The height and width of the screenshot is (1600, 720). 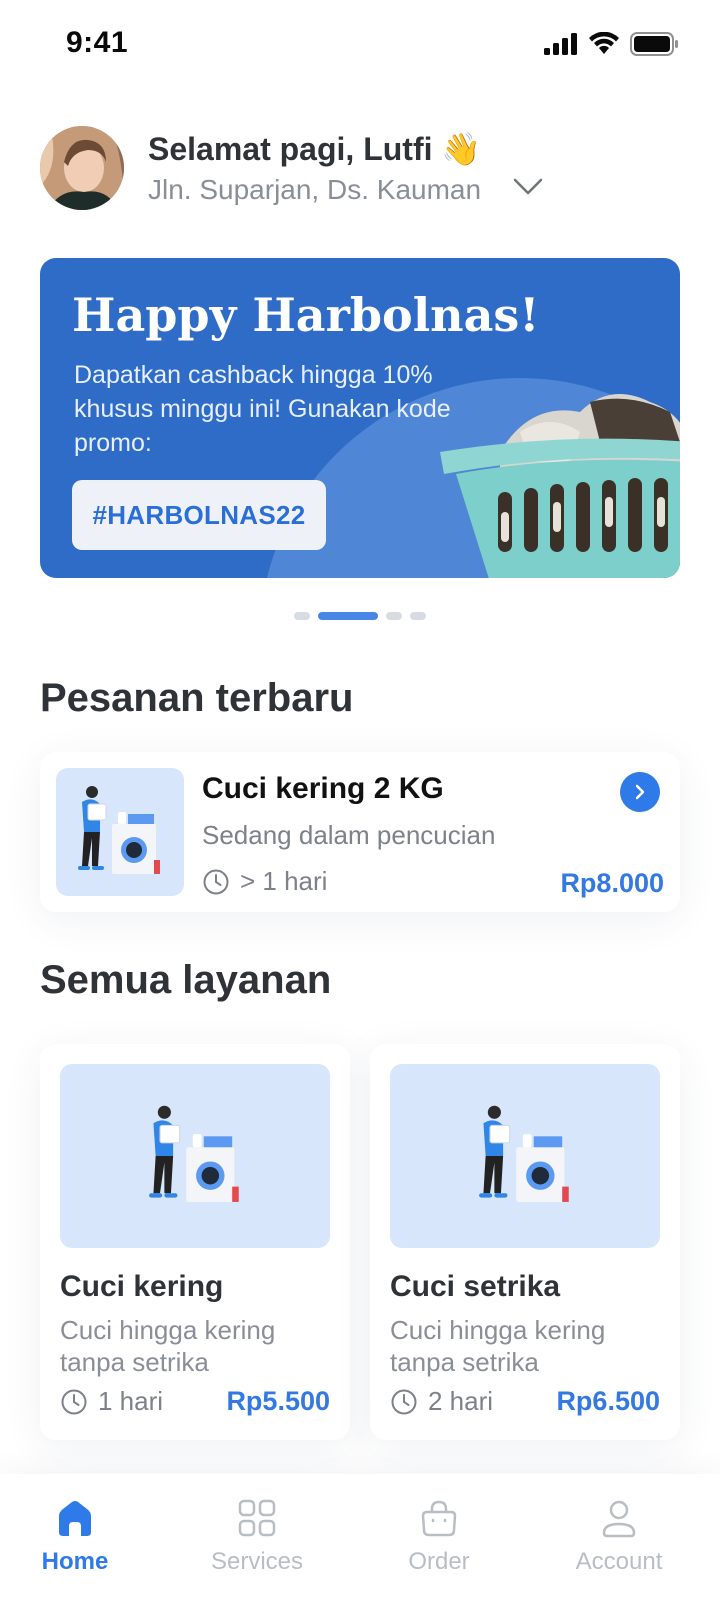 I want to click on carousel-dot-active, so click(x=348, y=616).